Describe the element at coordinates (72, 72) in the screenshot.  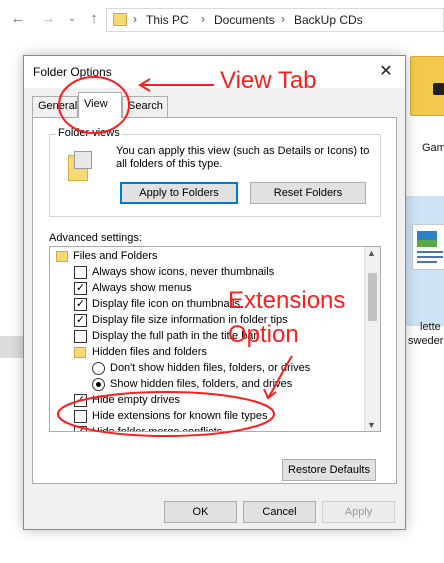
I see `dialog-title: Folder Options` at that location.